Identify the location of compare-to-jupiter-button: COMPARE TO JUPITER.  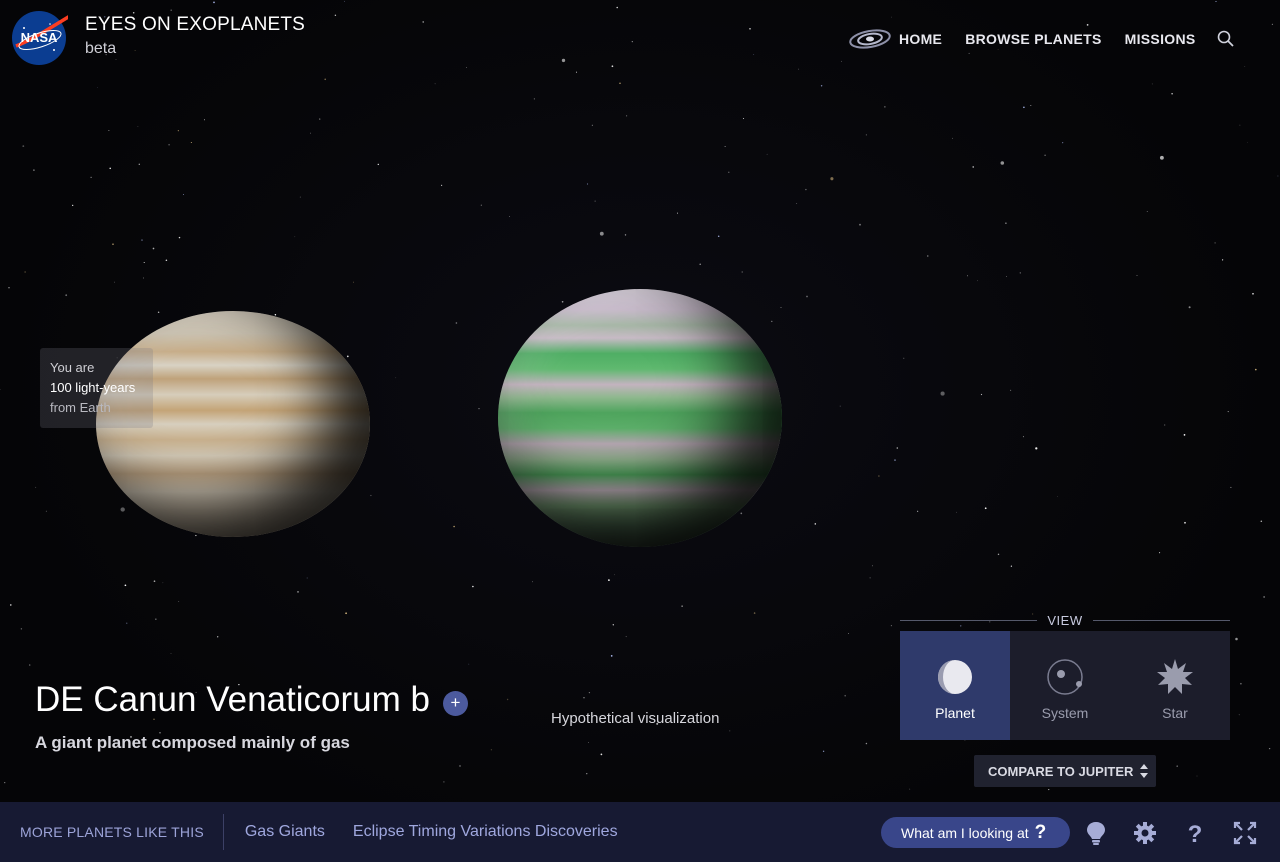
(1065, 771).